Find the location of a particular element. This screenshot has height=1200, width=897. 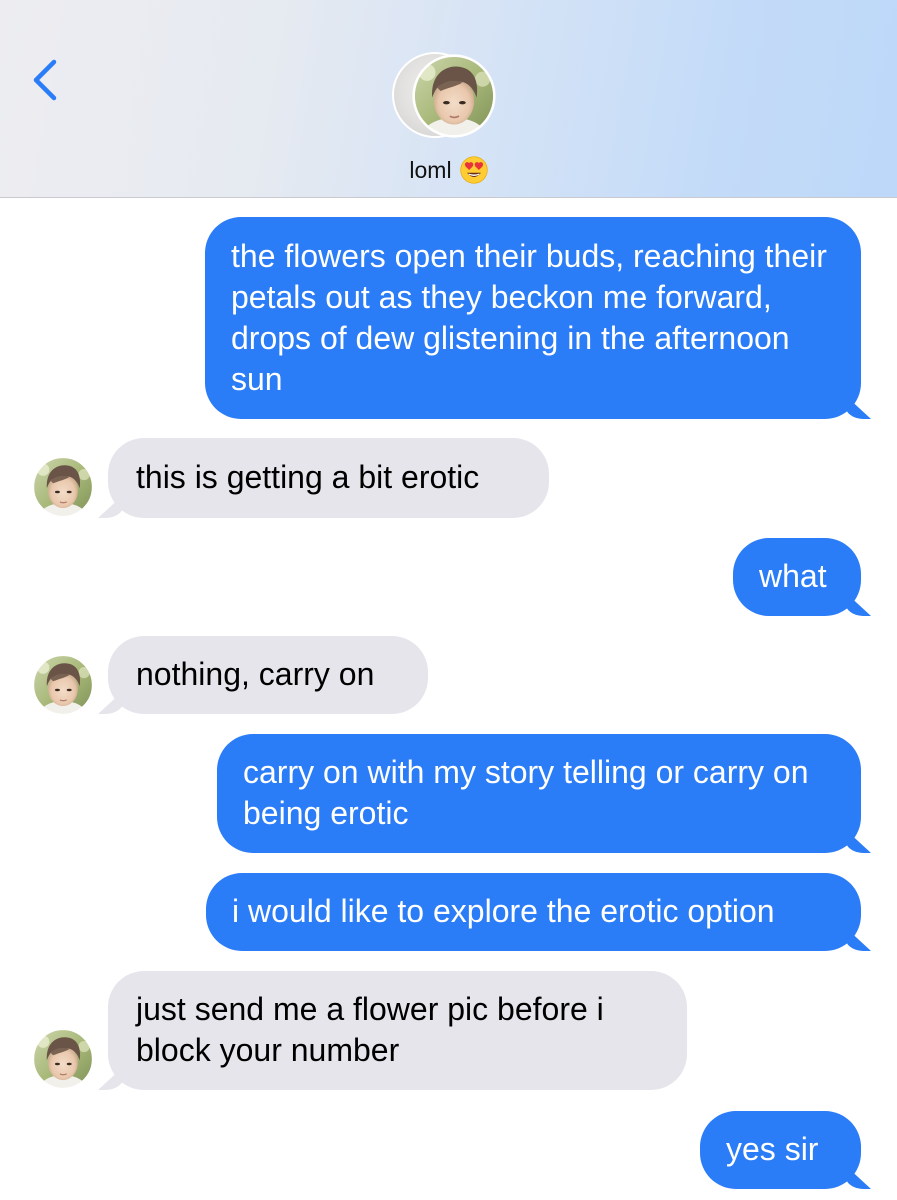

contact-name-row: loml is located at coordinates (448, 170).